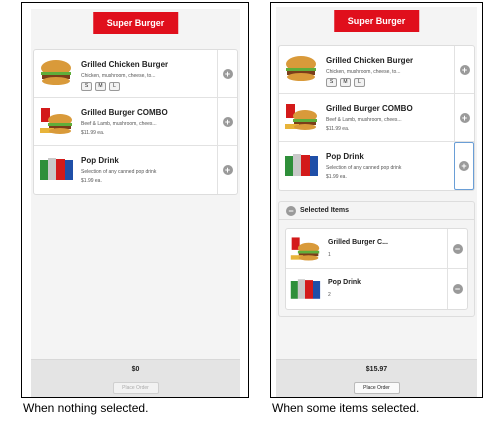 The height and width of the screenshot is (421, 495). Describe the element at coordinates (376, 211) in the screenshot. I see `selected-items-header: − Selected Items` at that location.